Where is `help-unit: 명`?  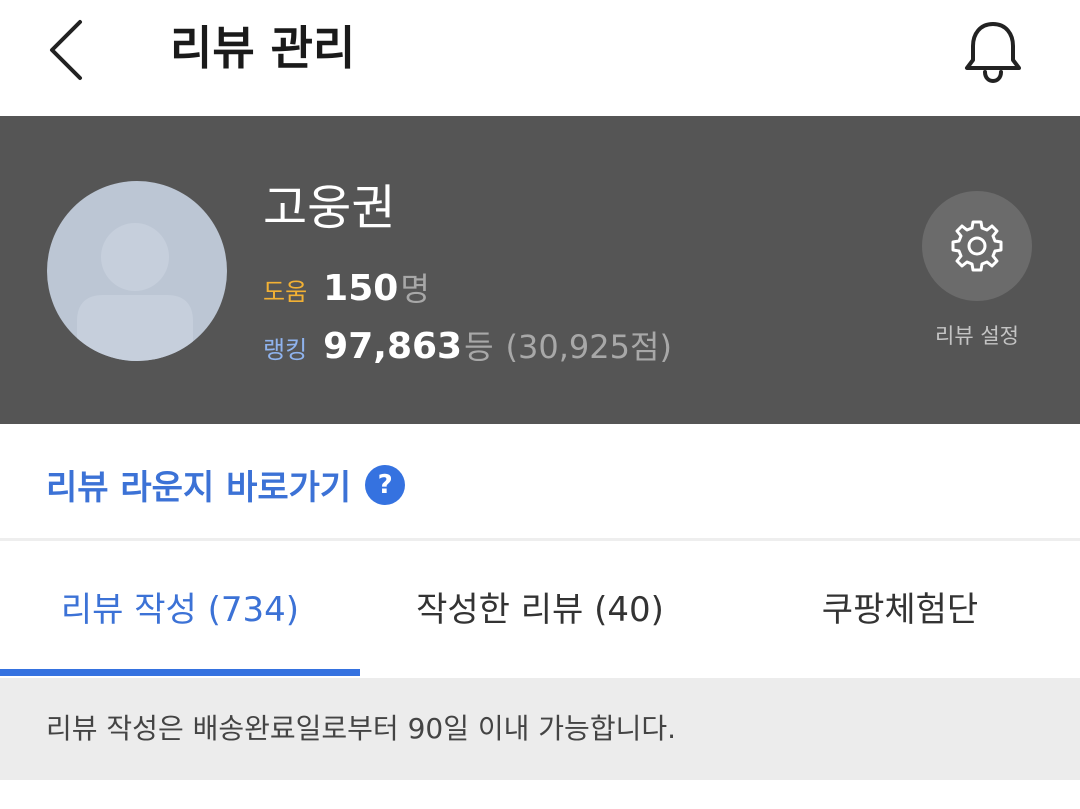
help-unit: 명 is located at coordinates (415, 289).